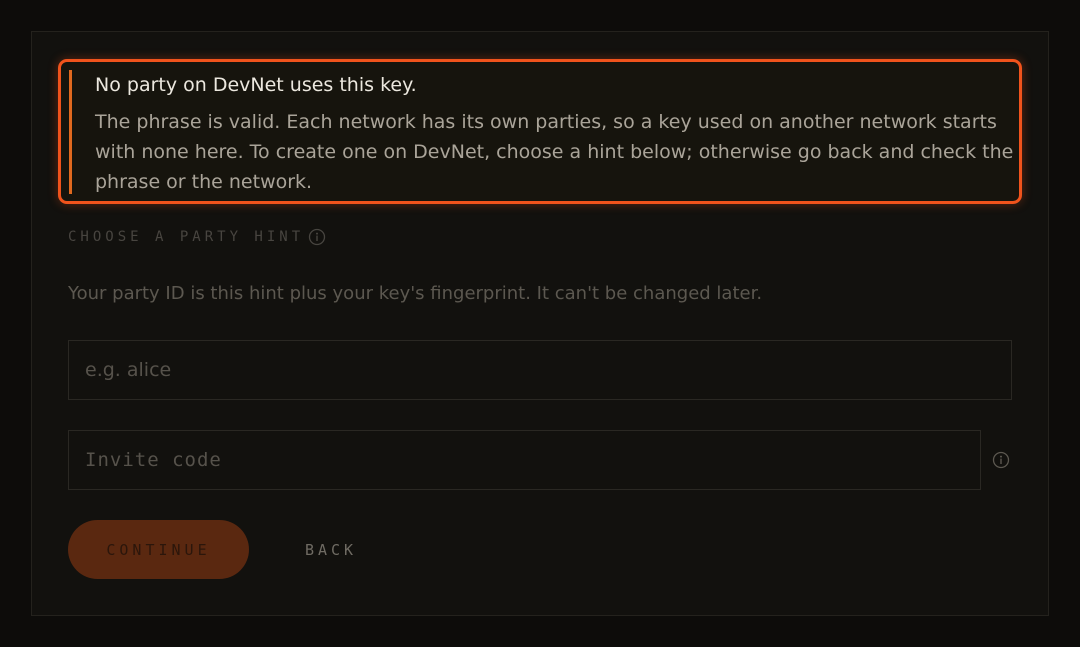 The image size is (1080, 647). I want to click on party-hint-input, so click(540, 370).